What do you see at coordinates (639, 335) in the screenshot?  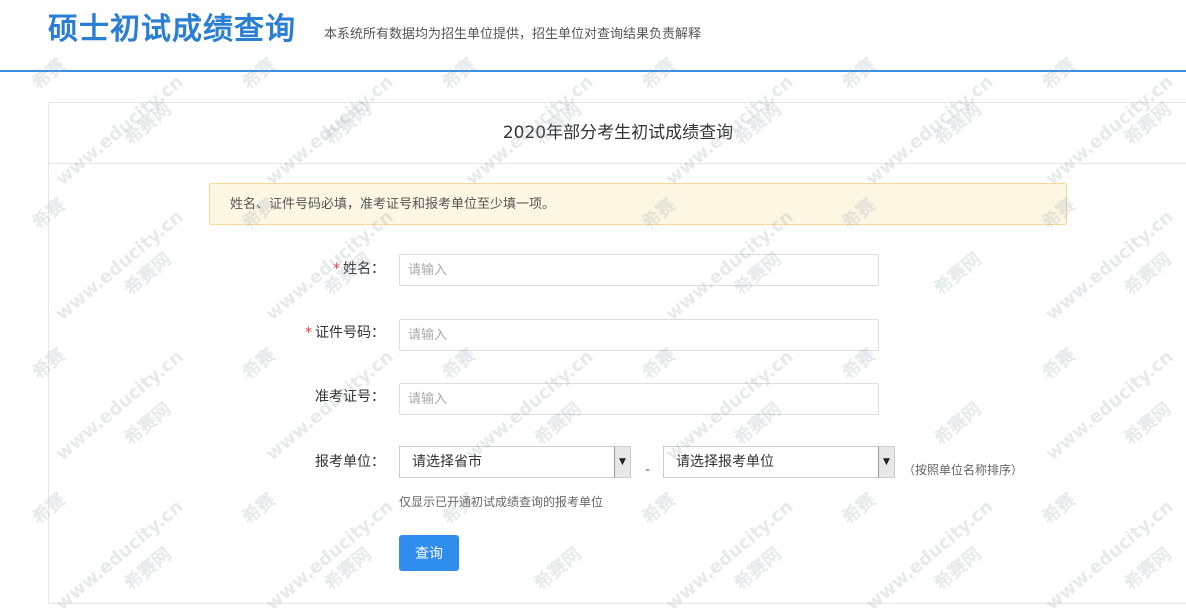 I see `id-number-input` at bounding box center [639, 335].